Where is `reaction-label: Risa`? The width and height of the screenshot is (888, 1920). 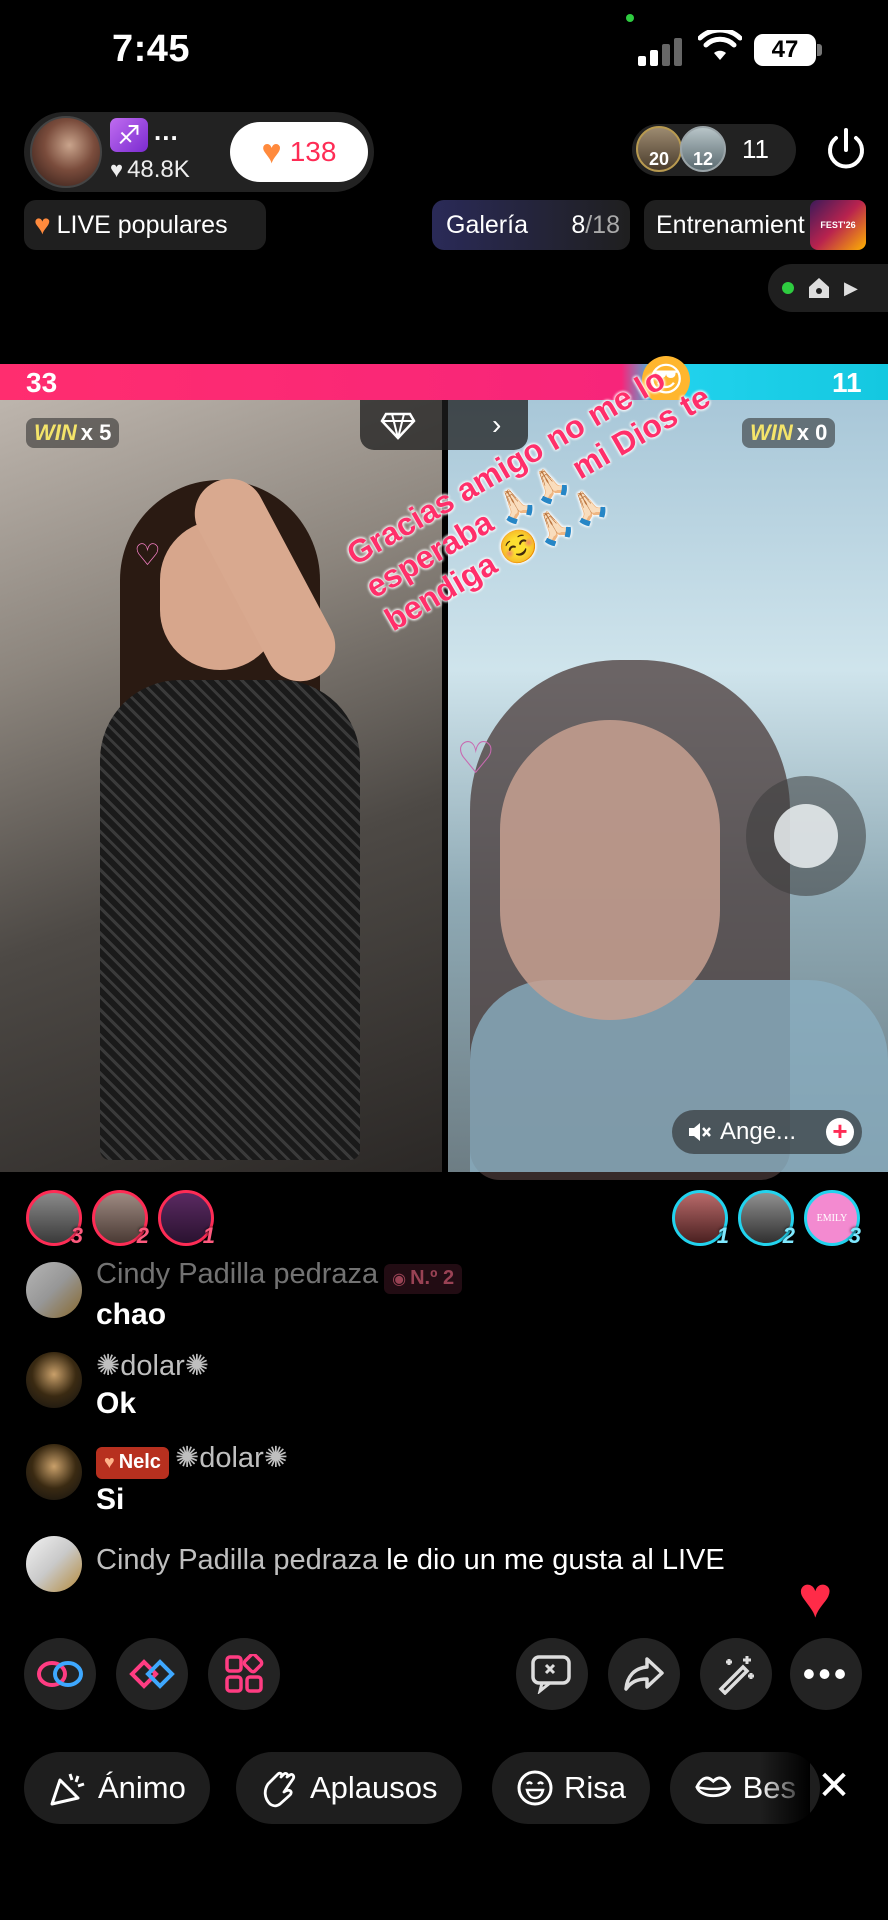
reaction-label: Risa is located at coordinates (595, 1787).